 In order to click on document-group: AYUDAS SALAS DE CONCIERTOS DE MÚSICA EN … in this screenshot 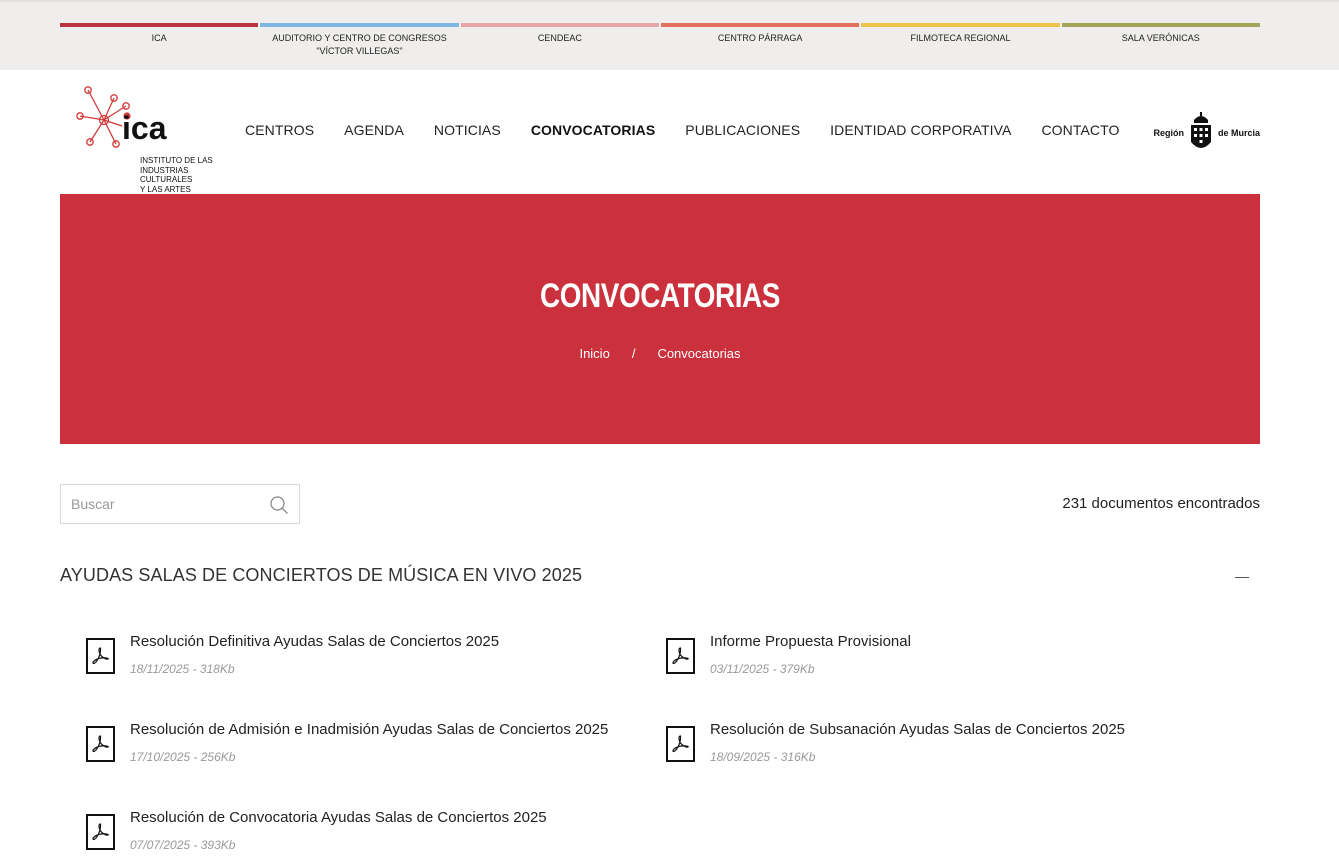, I will do `click(660, 575)`.